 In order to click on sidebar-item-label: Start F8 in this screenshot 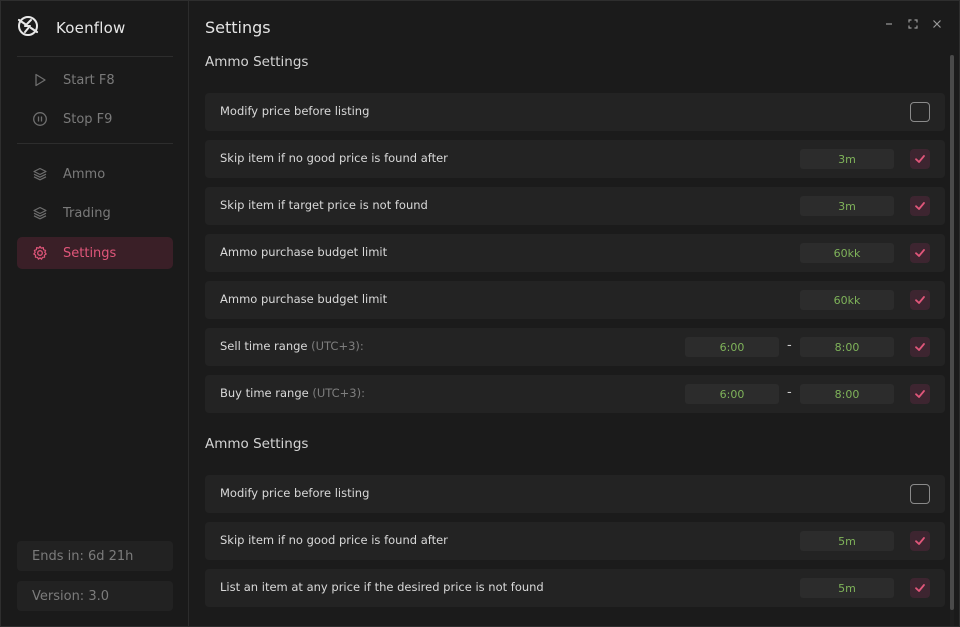, I will do `click(89, 80)`.